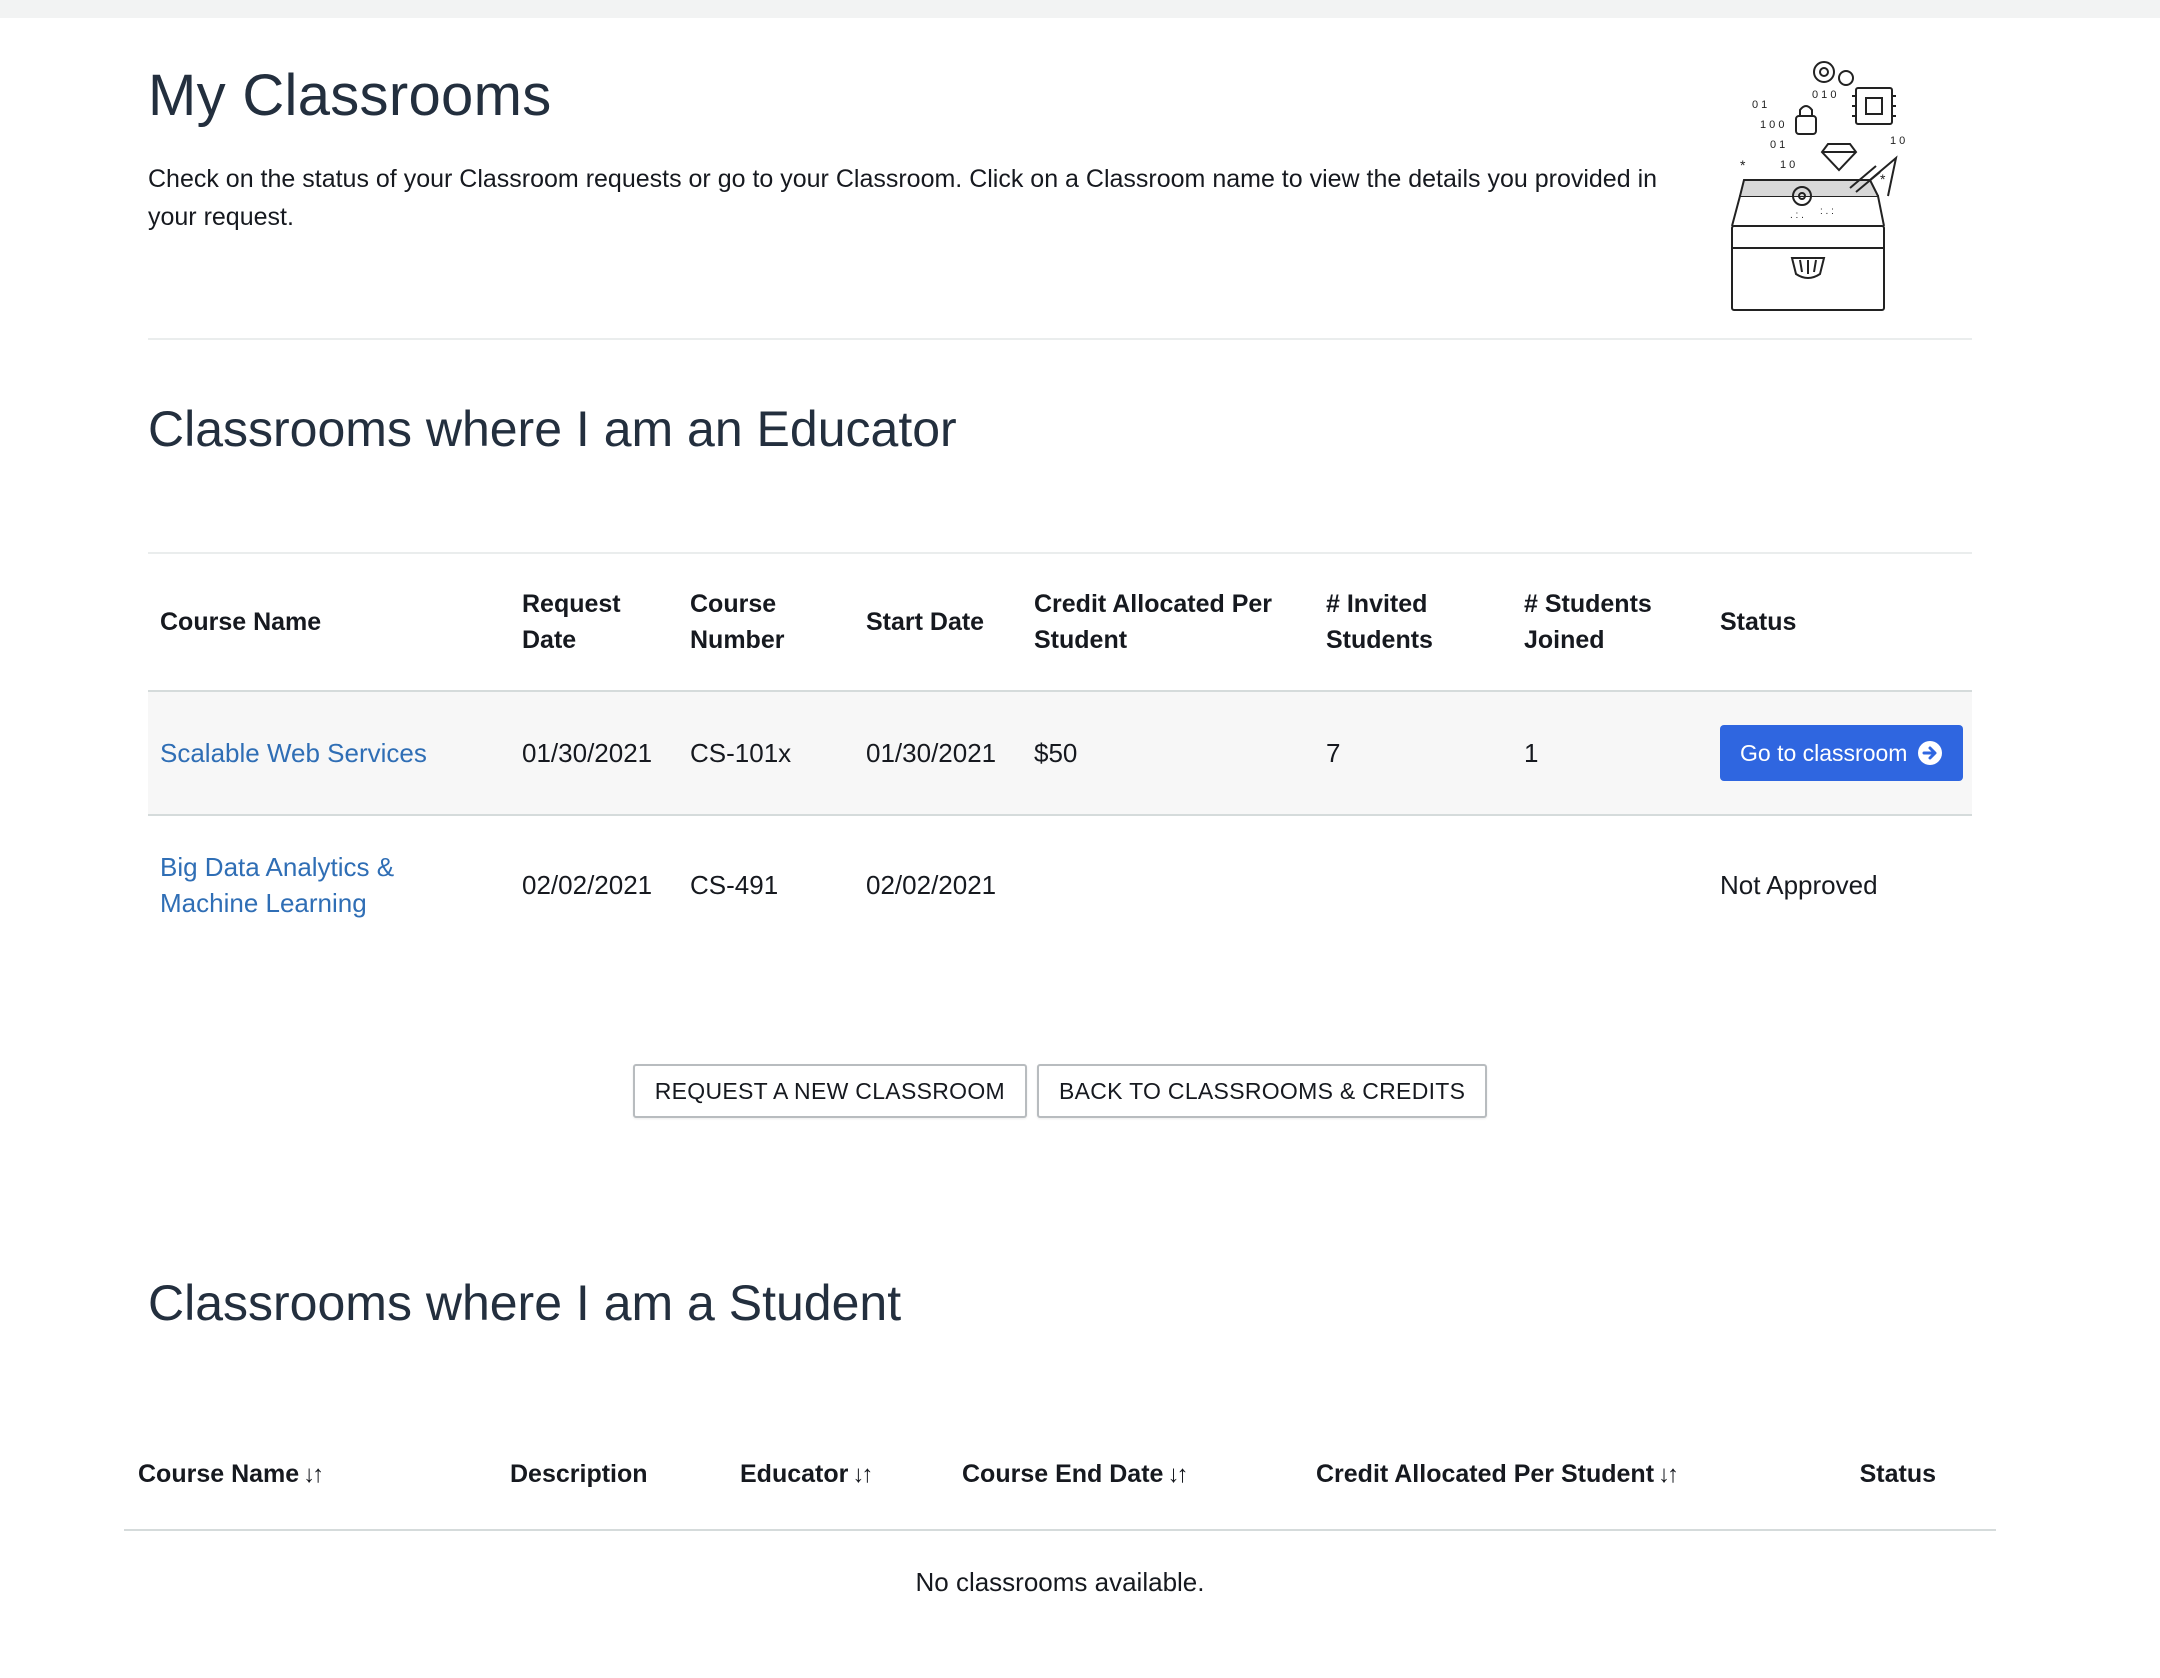  What do you see at coordinates (1824, 95) in the screenshot?
I see `svg-text: 0 1 0` at bounding box center [1824, 95].